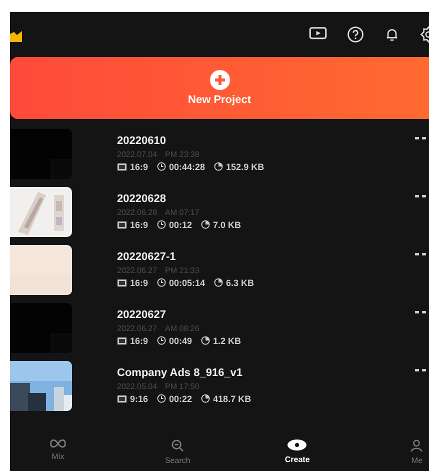  Describe the element at coordinates (142, 198) in the screenshot. I see `project-title: 20220628` at that location.